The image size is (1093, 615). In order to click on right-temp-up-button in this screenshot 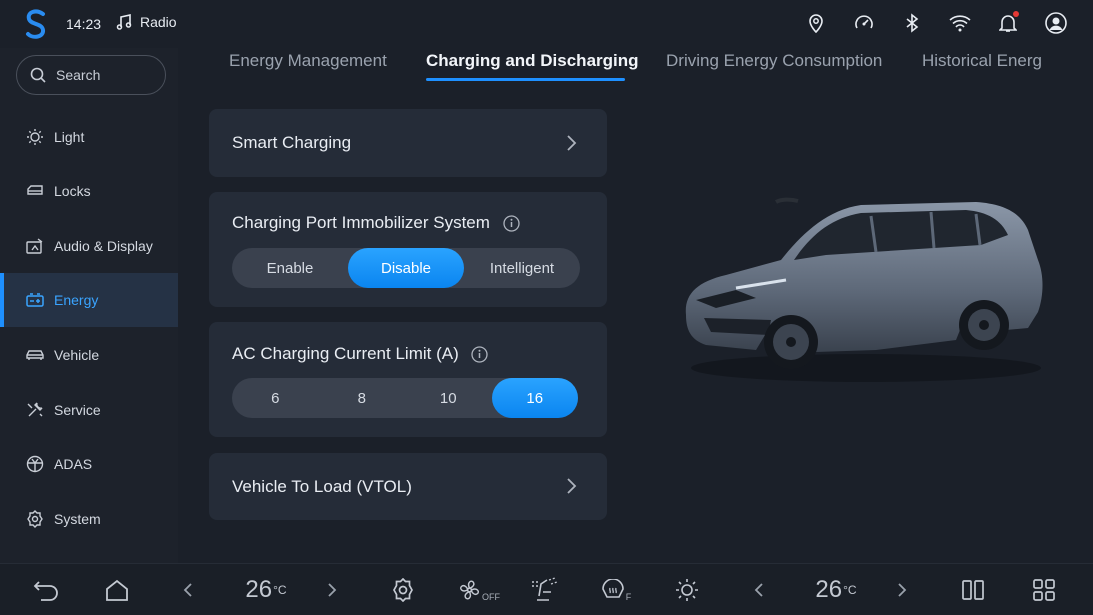, I will do `click(902, 589)`.